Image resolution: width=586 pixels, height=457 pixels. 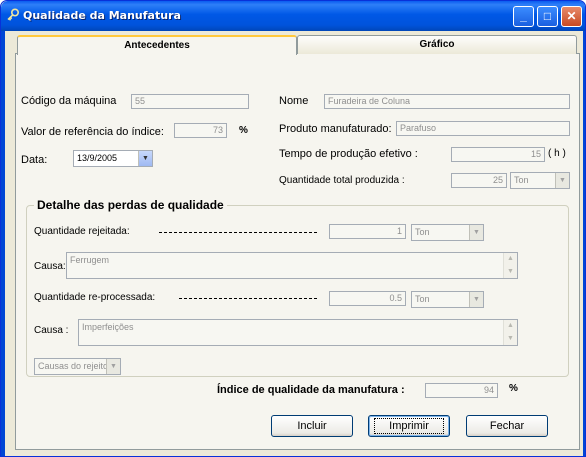 I want to click on rejected-quantity-field: 1, so click(x=367, y=231).